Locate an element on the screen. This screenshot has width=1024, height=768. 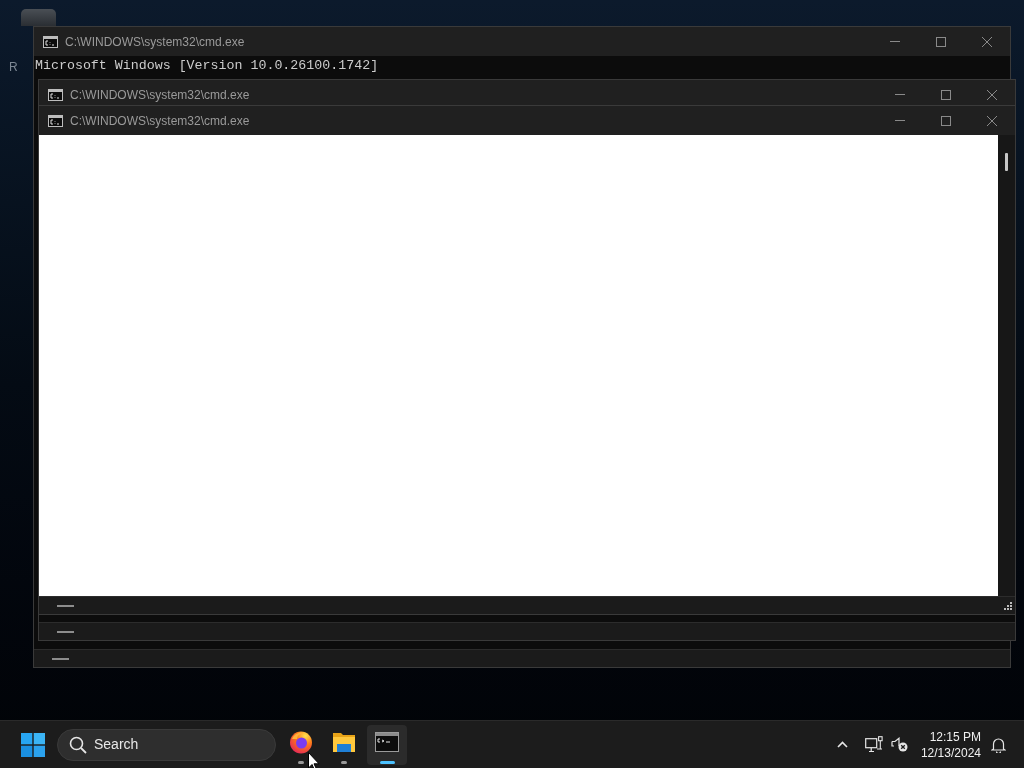
console-line: Microsoft Windows [Version 10.0.26100.1742] is located at coordinates (207, 66).